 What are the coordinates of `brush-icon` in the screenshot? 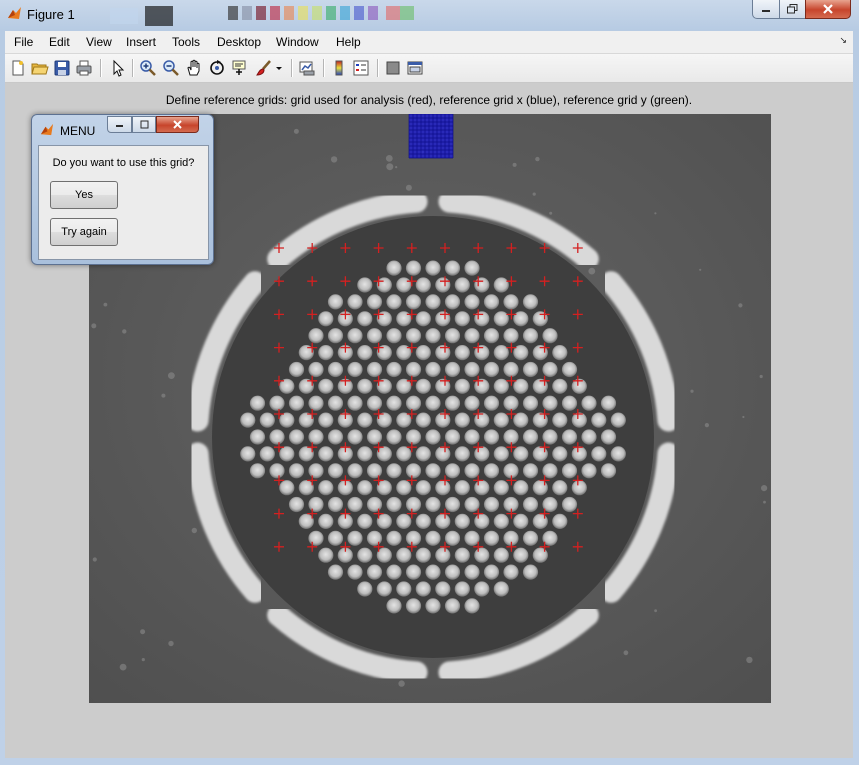 It's located at (264, 68).